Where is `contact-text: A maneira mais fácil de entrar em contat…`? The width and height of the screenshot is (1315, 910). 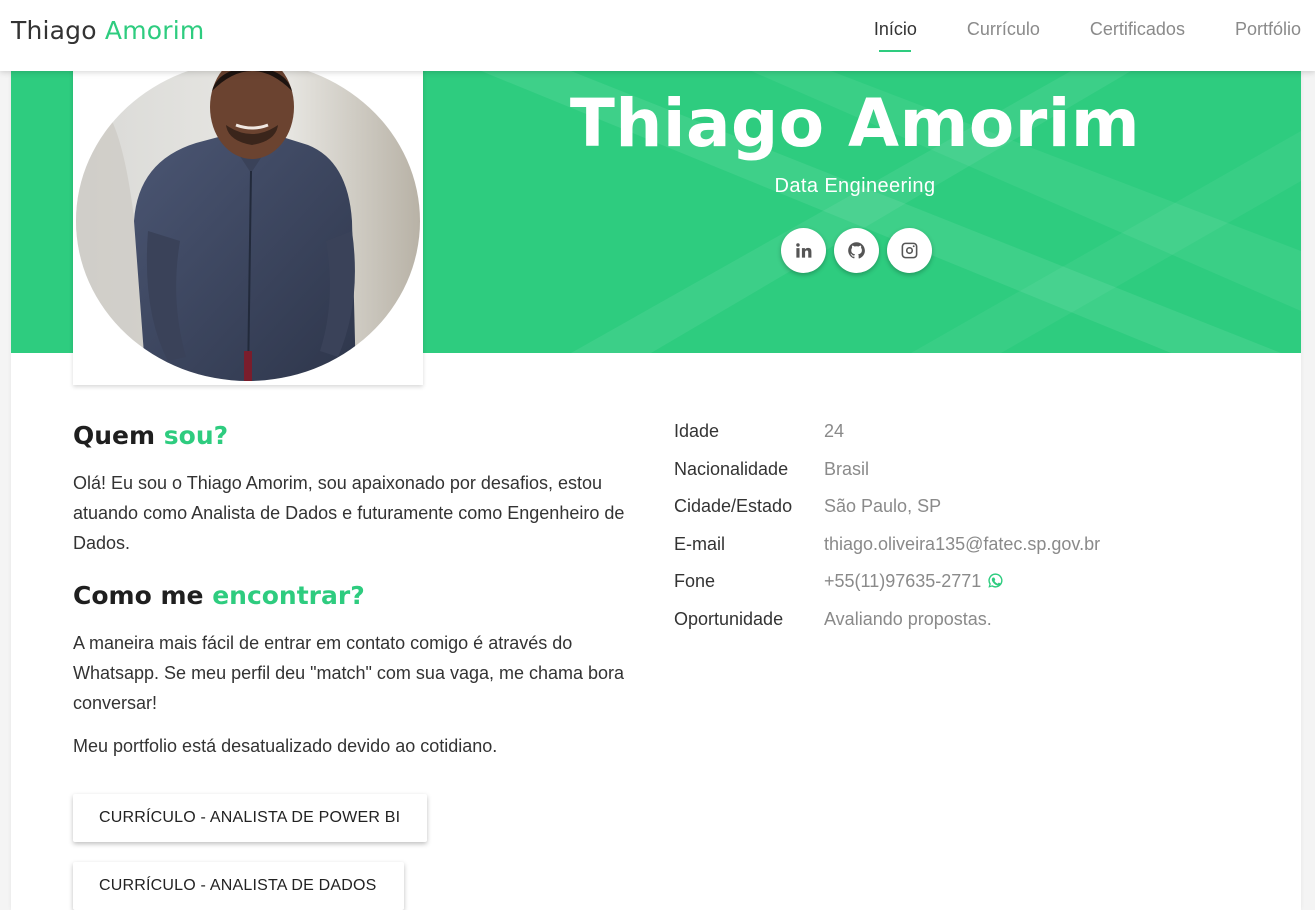
contact-text: A maneira mais fácil de entrar em contat… is located at coordinates (349, 673).